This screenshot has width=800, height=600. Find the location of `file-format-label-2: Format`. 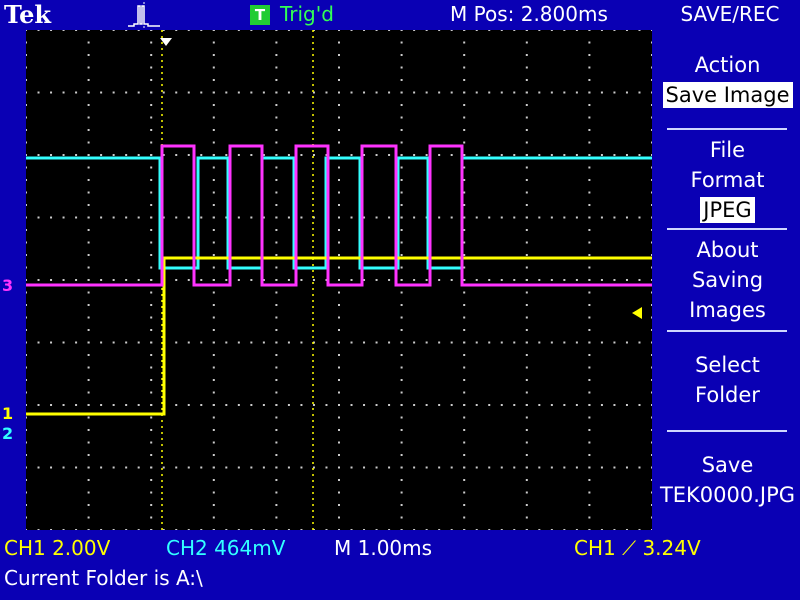

file-format-label-2: Format is located at coordinates (727, 180).